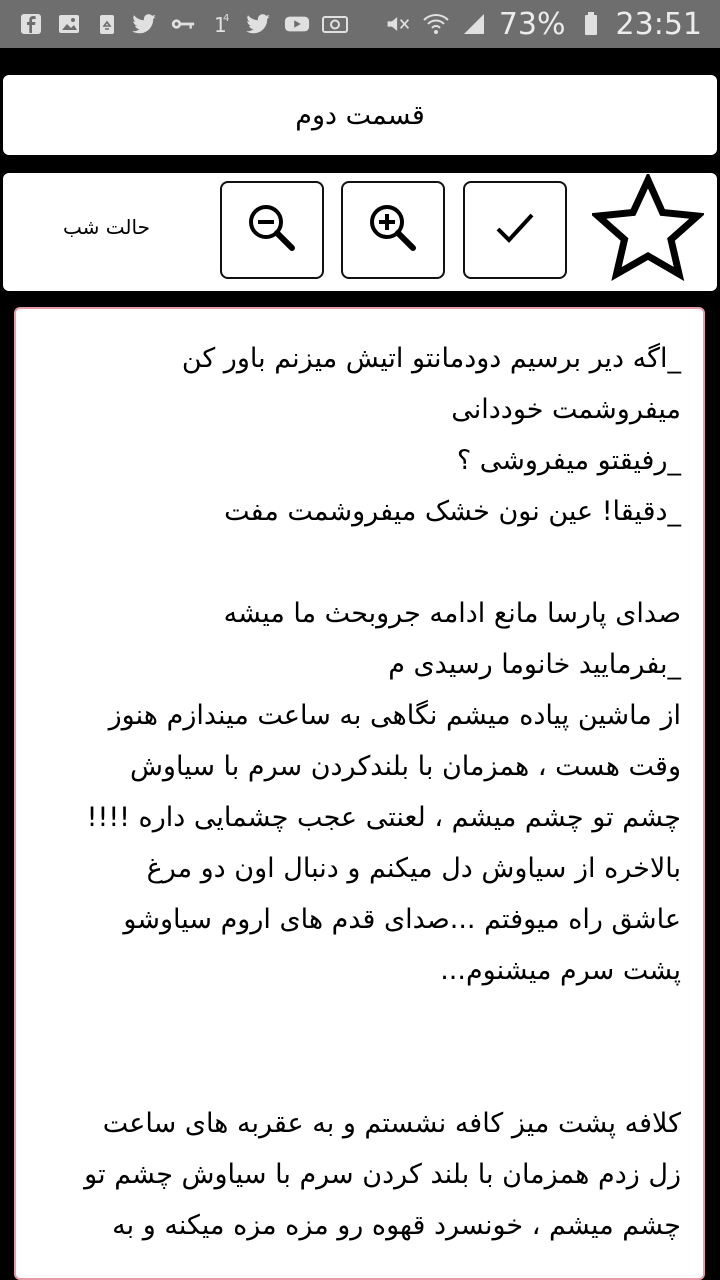 The height and width of the screenshot is (1280, 720). I want to click on zoom-out-icon, so click(272, 230).